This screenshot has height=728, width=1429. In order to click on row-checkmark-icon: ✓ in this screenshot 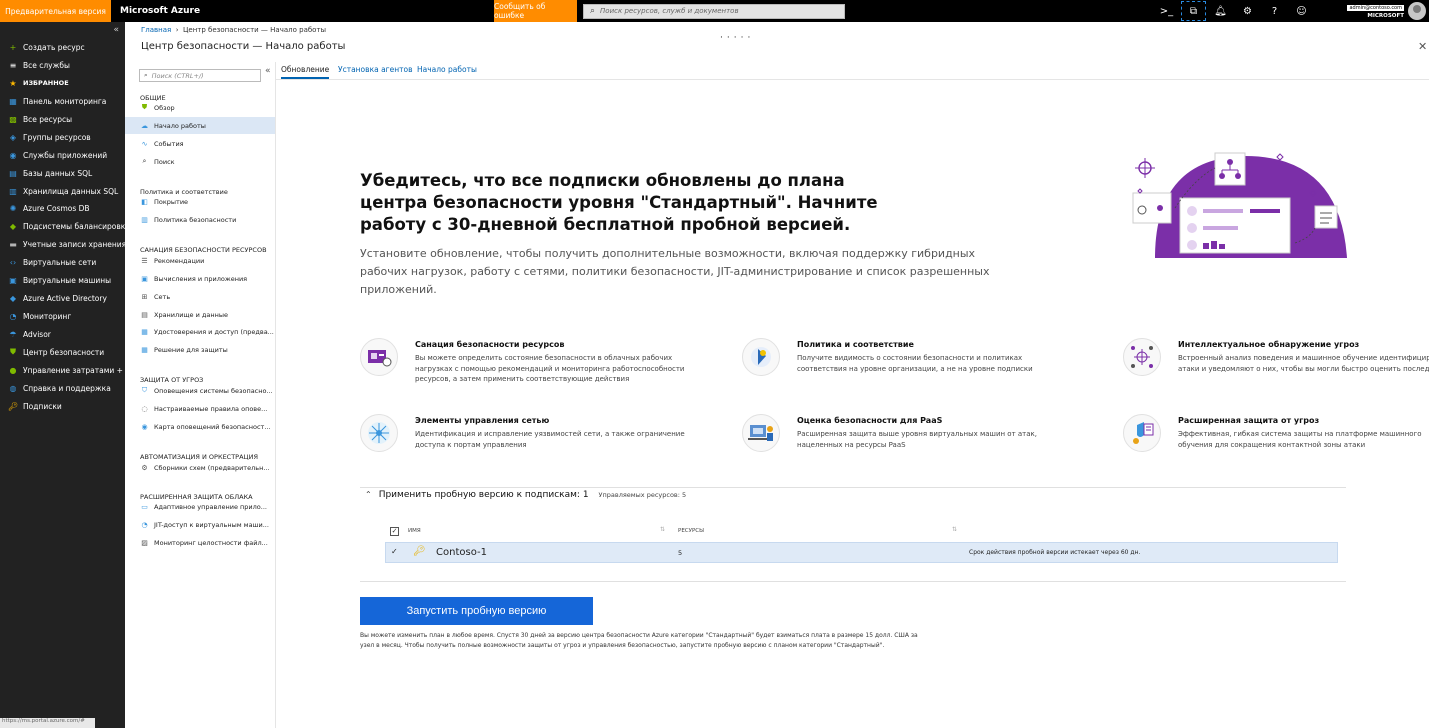, I will do `click(394, 551)`.